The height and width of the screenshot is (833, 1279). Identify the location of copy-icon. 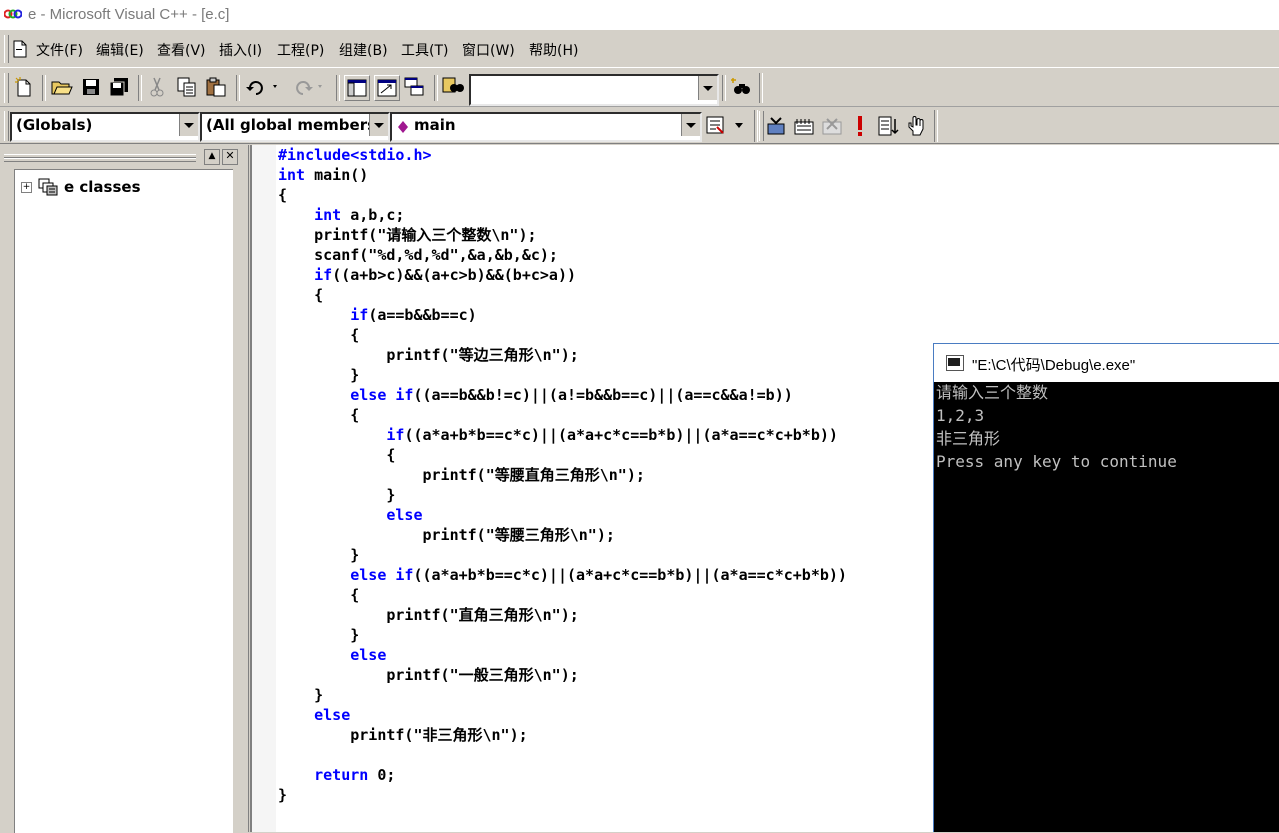
(186, 87).